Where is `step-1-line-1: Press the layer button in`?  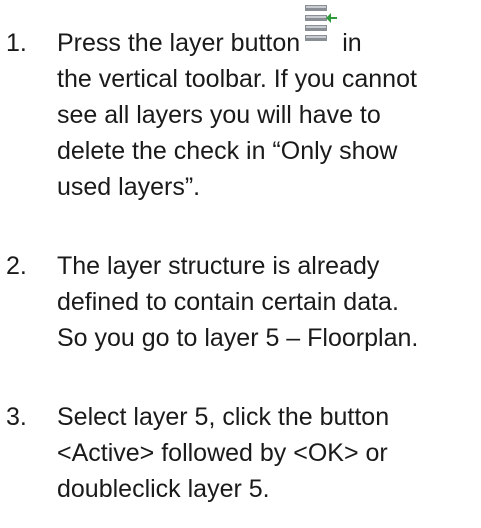 step-1-line-1: Press the layer button in is located at coordinates (267, 33).